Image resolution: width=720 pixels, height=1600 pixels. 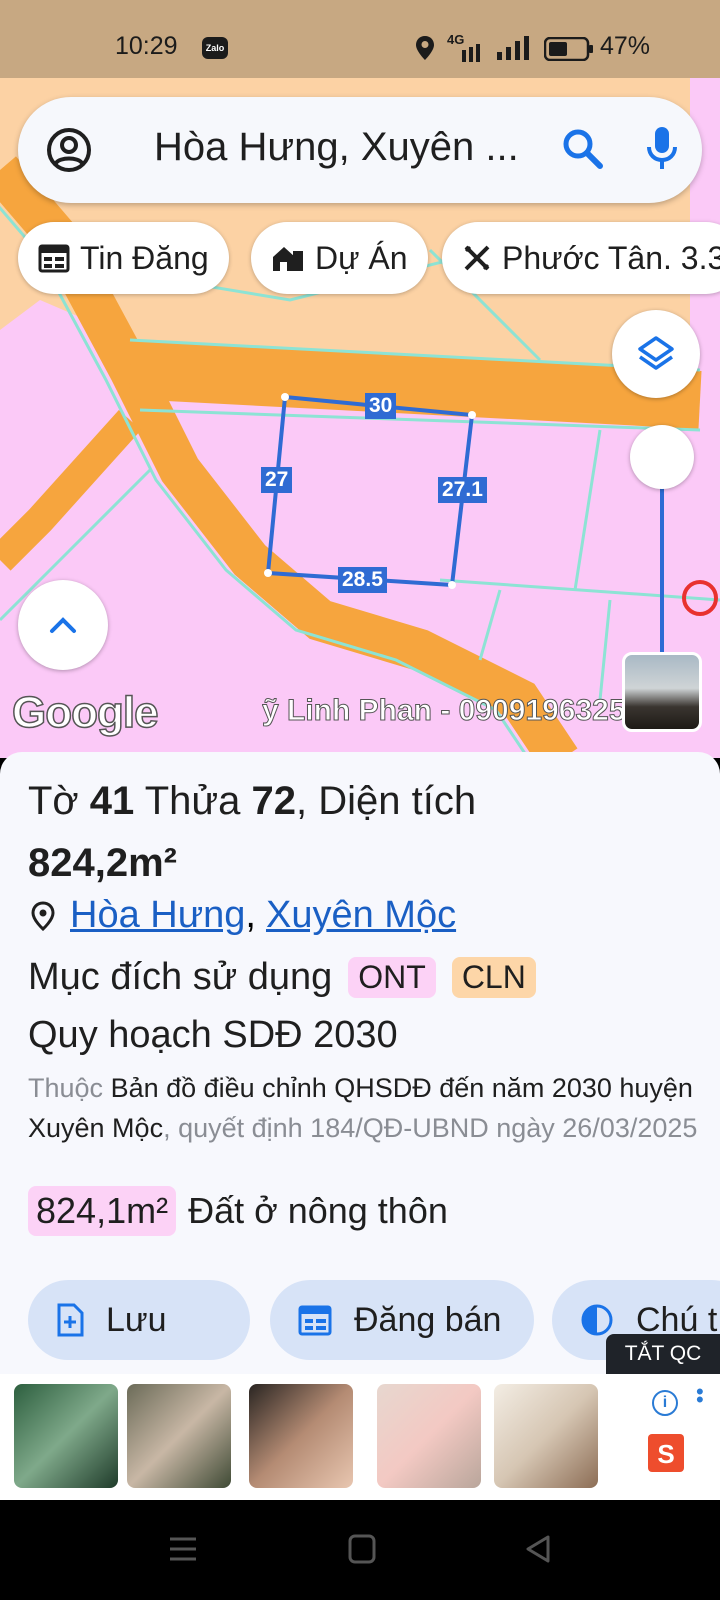 What do you see at coordinates (625, 46) in the screenshot?
I see `battery-percent: 47%` at bounding box center [625, 46].